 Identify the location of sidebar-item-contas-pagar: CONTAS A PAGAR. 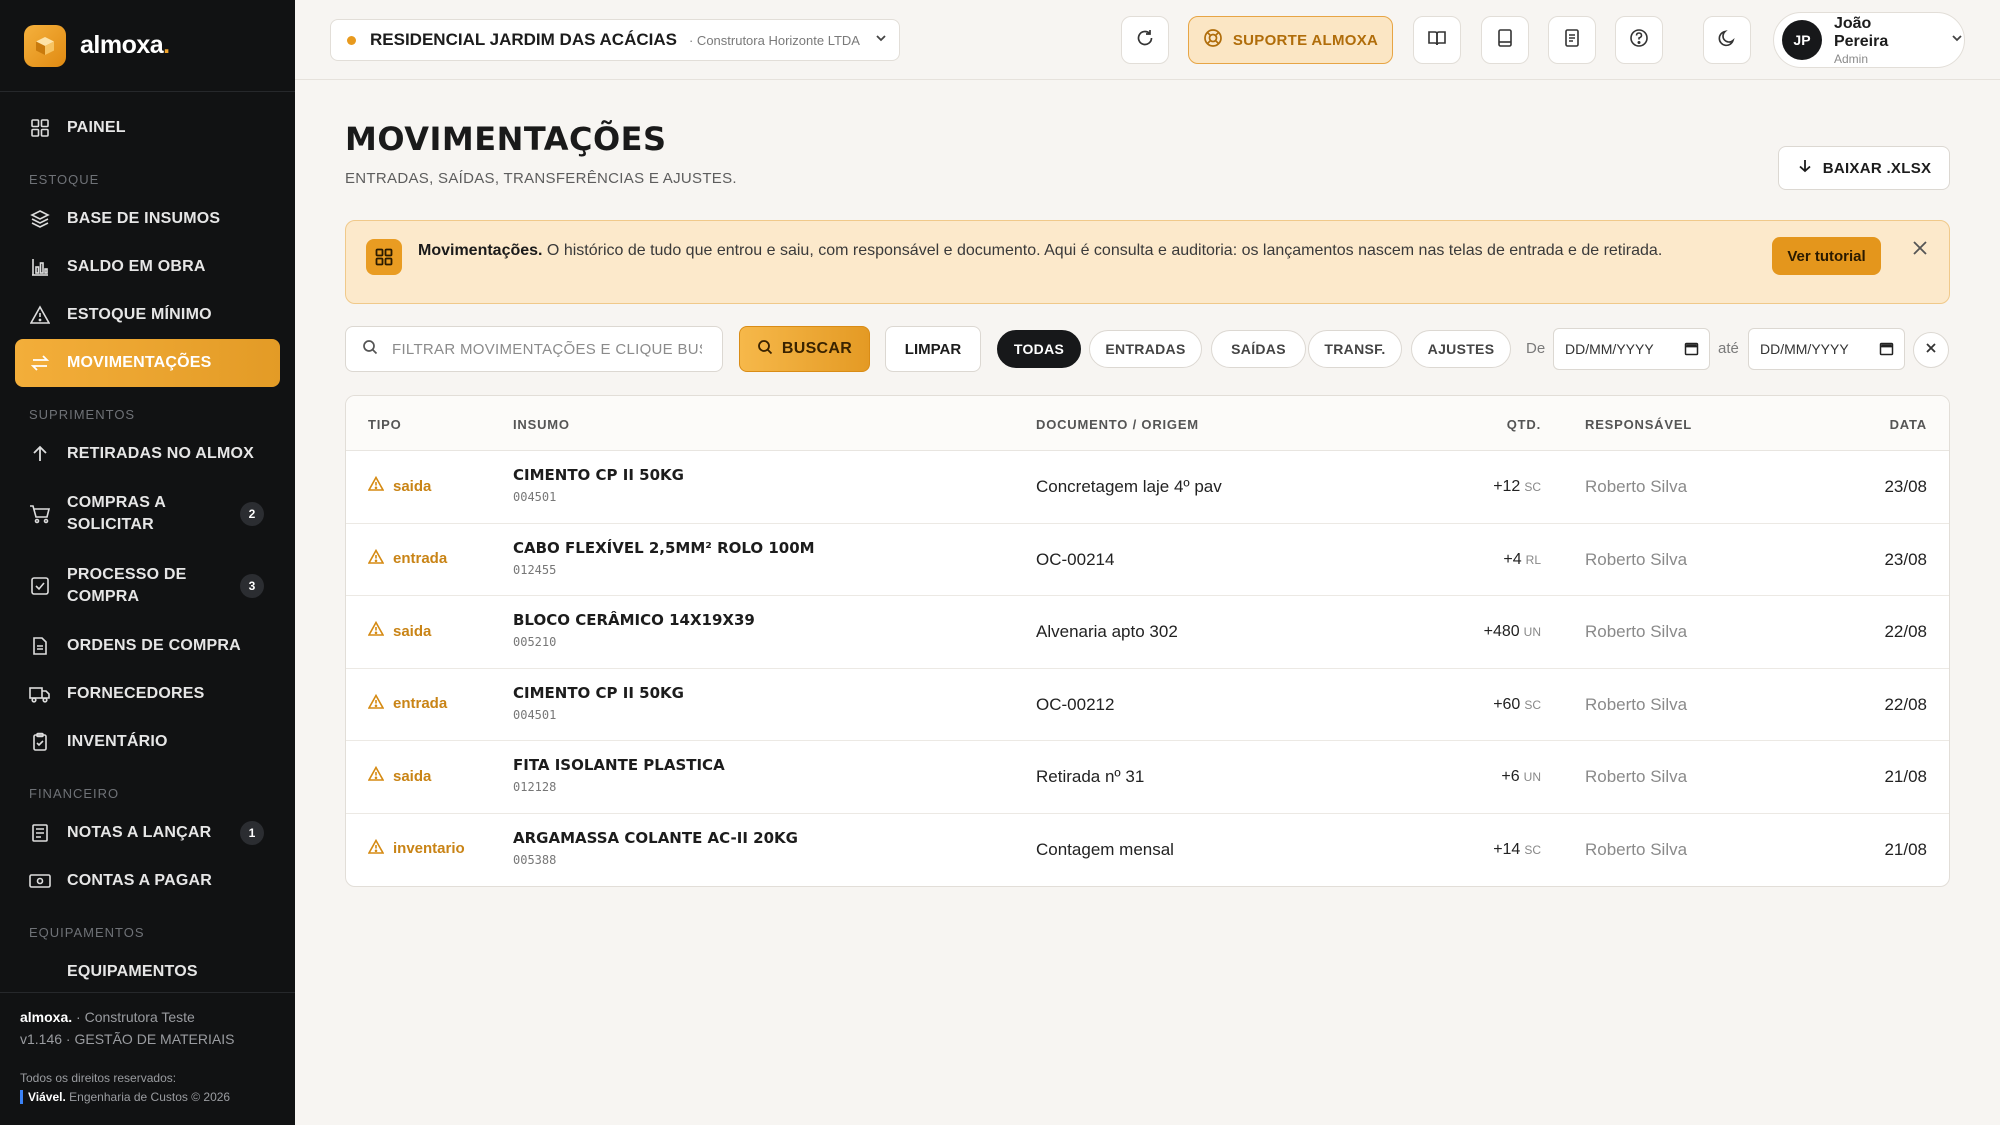
(147, 881).